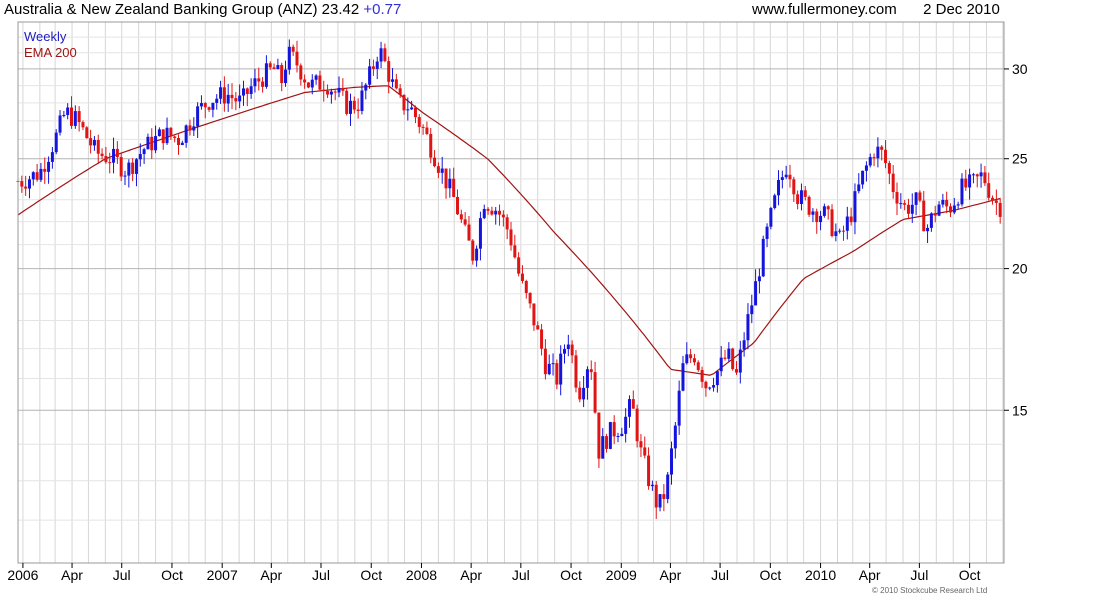 The image size is (1100, 600). What do you see at coordinates (824, 9) in the screenshot?
I see `source-url: www.fullermoney.com` at bounding box center [824, 9].